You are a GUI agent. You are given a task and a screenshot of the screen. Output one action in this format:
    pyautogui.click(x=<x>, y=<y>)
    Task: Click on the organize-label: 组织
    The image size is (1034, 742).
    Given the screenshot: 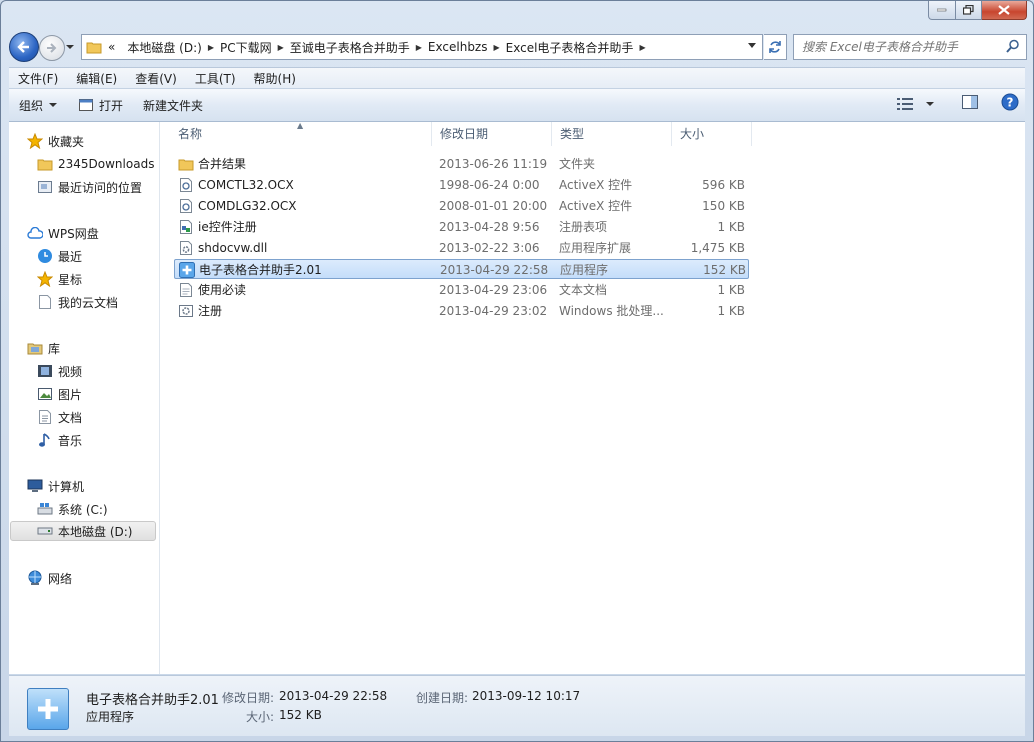 What is the action you would take?
    pyautogui.click(x=31, y=105)
    